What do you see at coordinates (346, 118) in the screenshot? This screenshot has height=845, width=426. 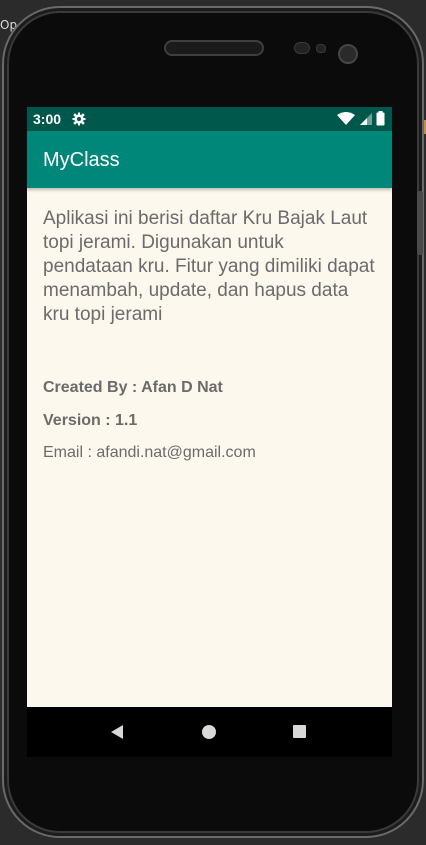 I see `wifi-icon` at bounding box center [346, 118].